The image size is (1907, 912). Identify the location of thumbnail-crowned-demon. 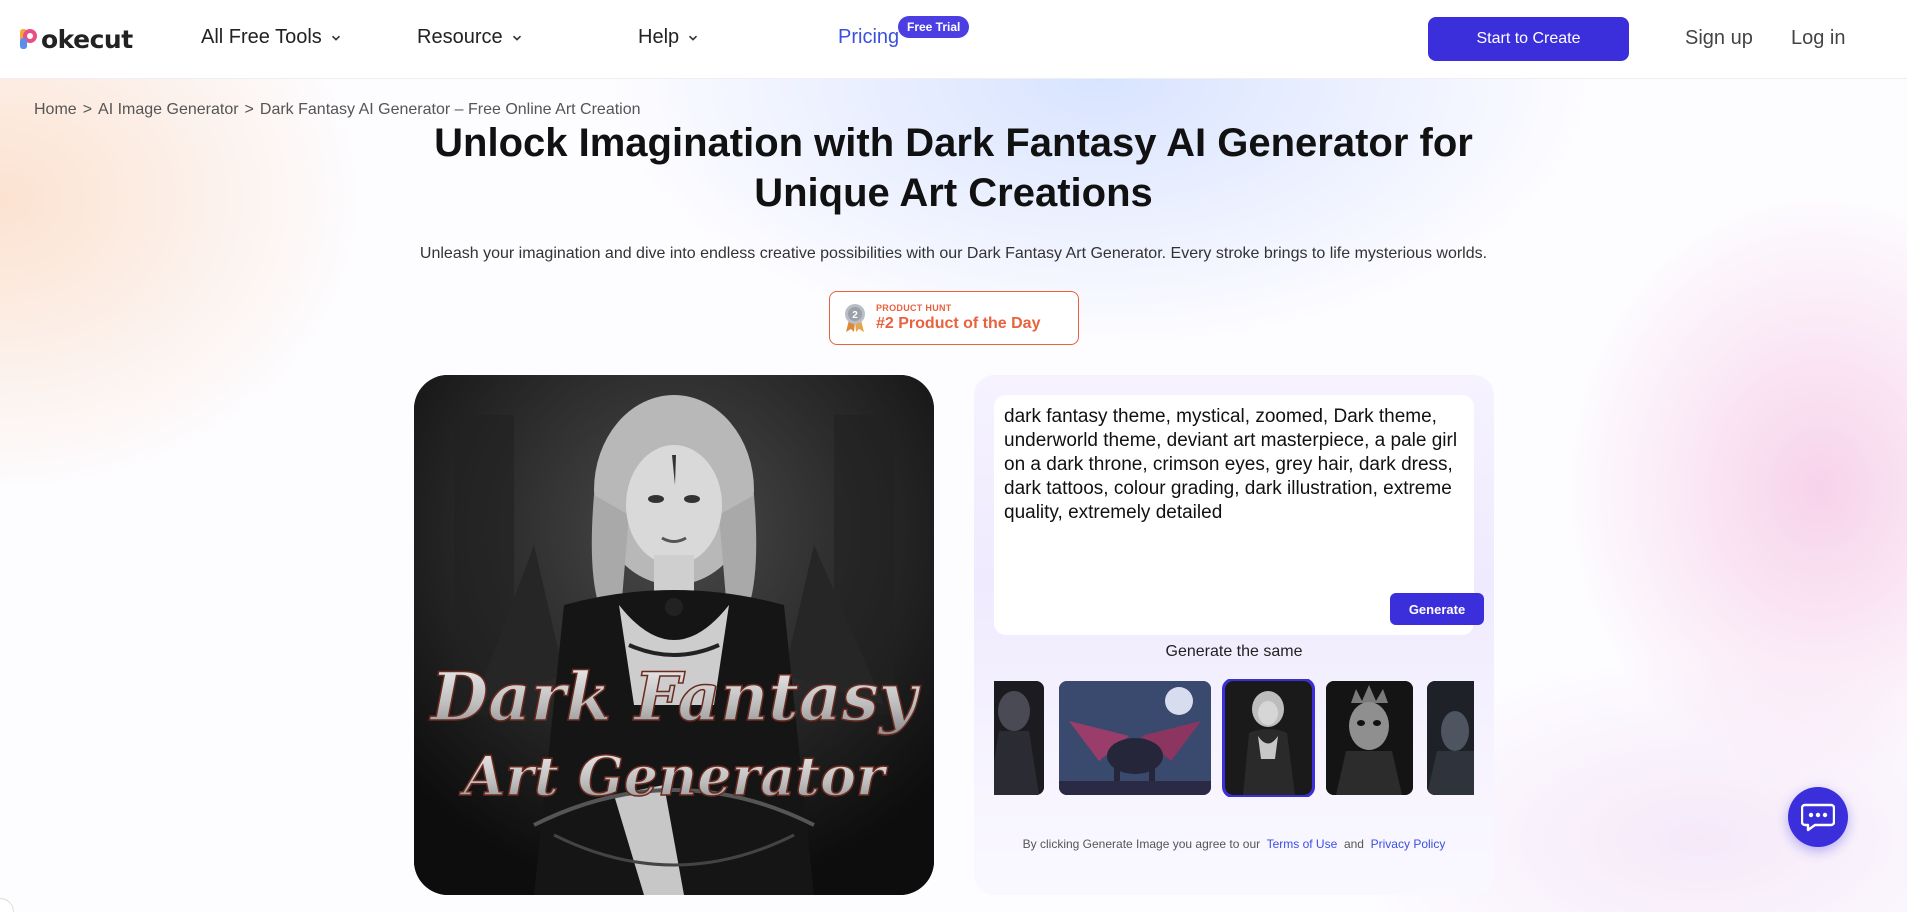
(1369, 738).